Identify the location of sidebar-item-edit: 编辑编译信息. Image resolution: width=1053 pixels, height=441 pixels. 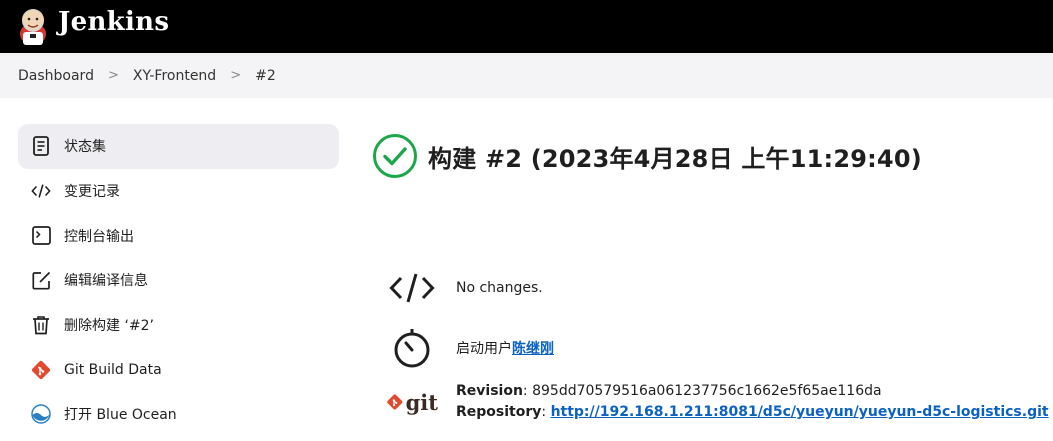
(178, 280).